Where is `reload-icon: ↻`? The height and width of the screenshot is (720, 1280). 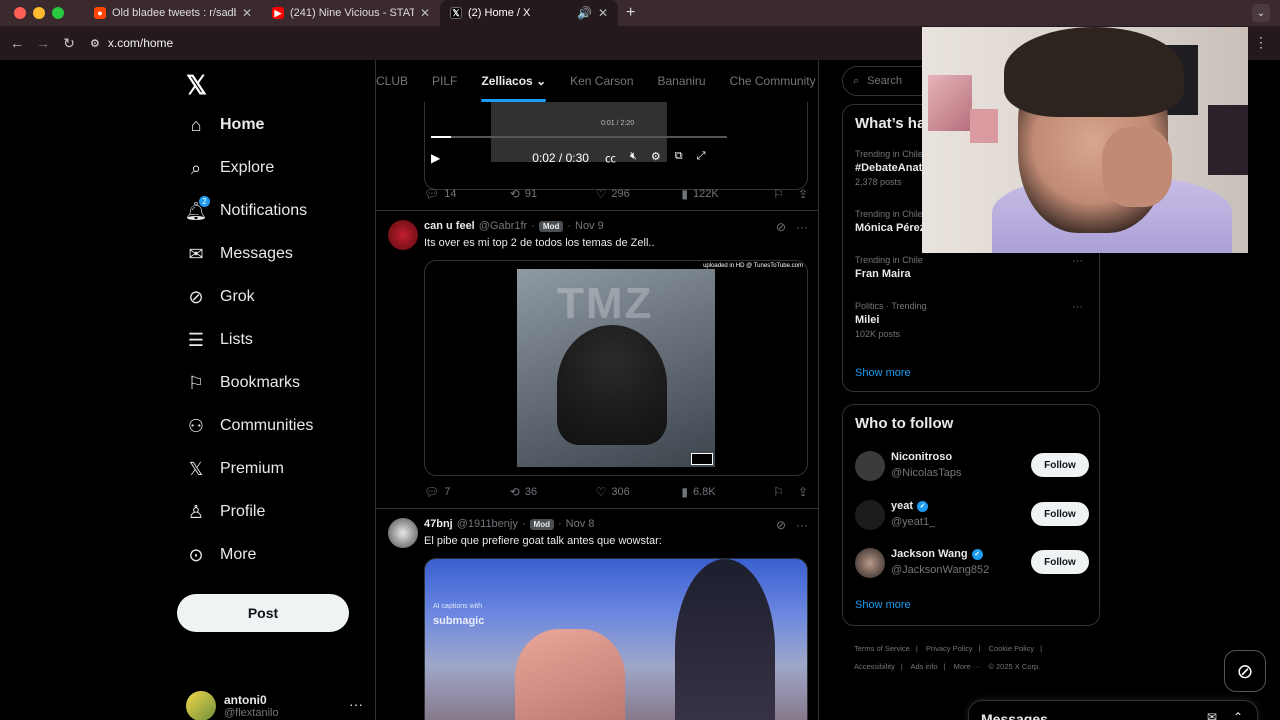 reload-icon: ↻ is located at coordinates (69, 43).